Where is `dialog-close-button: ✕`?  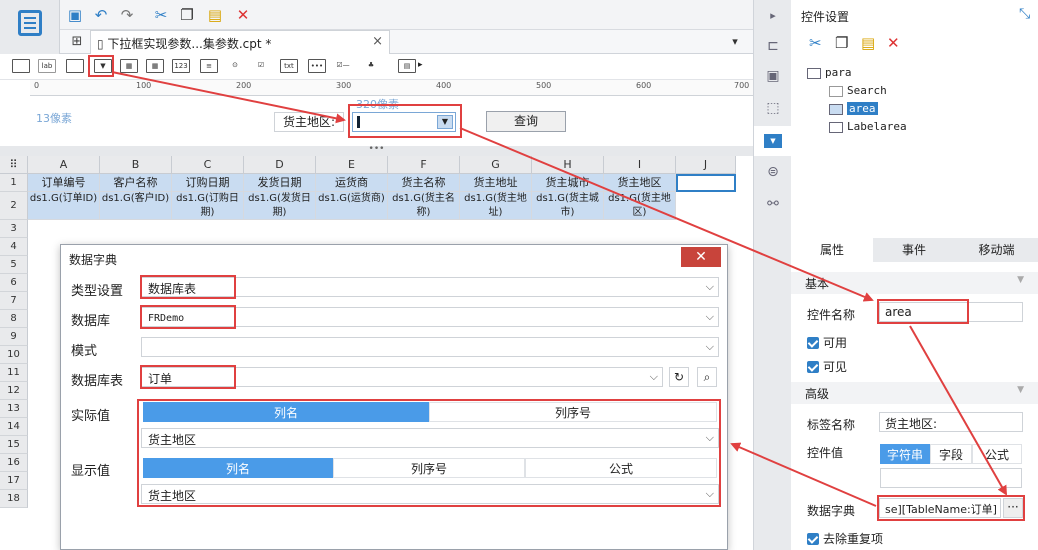 dialog-close-button: ✕ is located at coordinates (701, 257).